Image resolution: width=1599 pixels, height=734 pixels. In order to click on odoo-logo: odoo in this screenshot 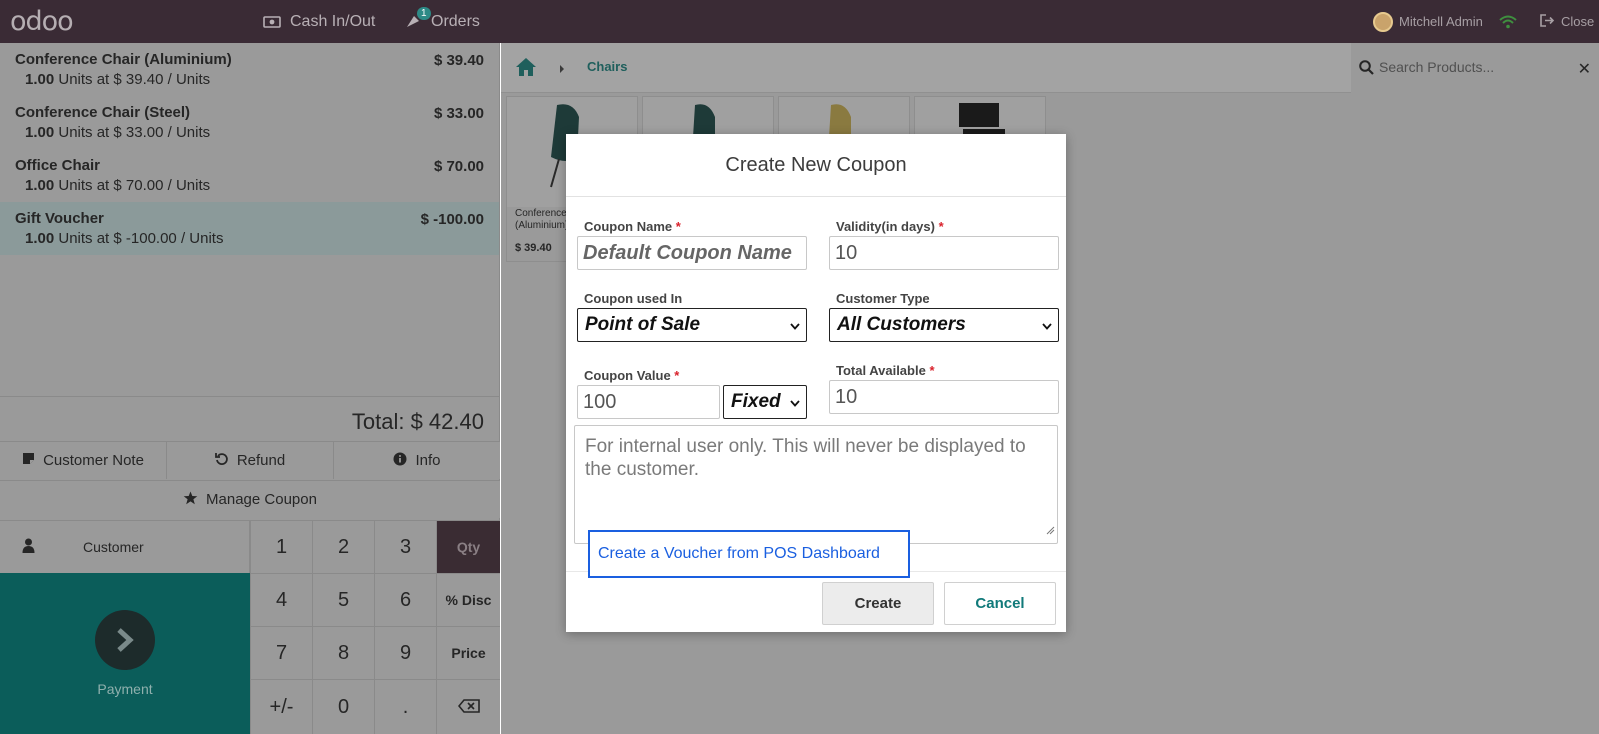, I will do `click(42, 21)`.